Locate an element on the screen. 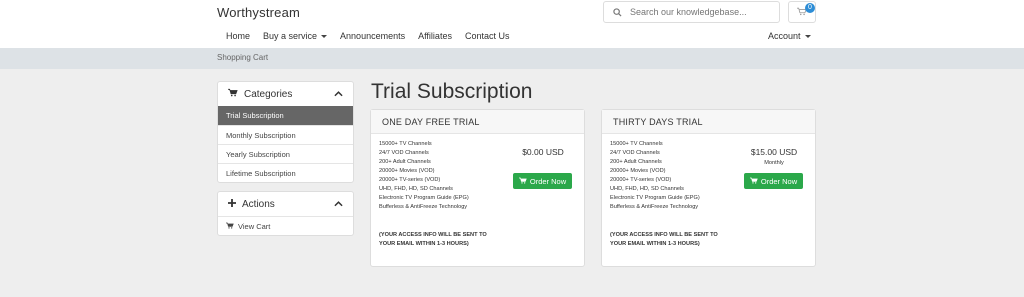  product-price: $15.00 USD is located at coordinates (774, 152).